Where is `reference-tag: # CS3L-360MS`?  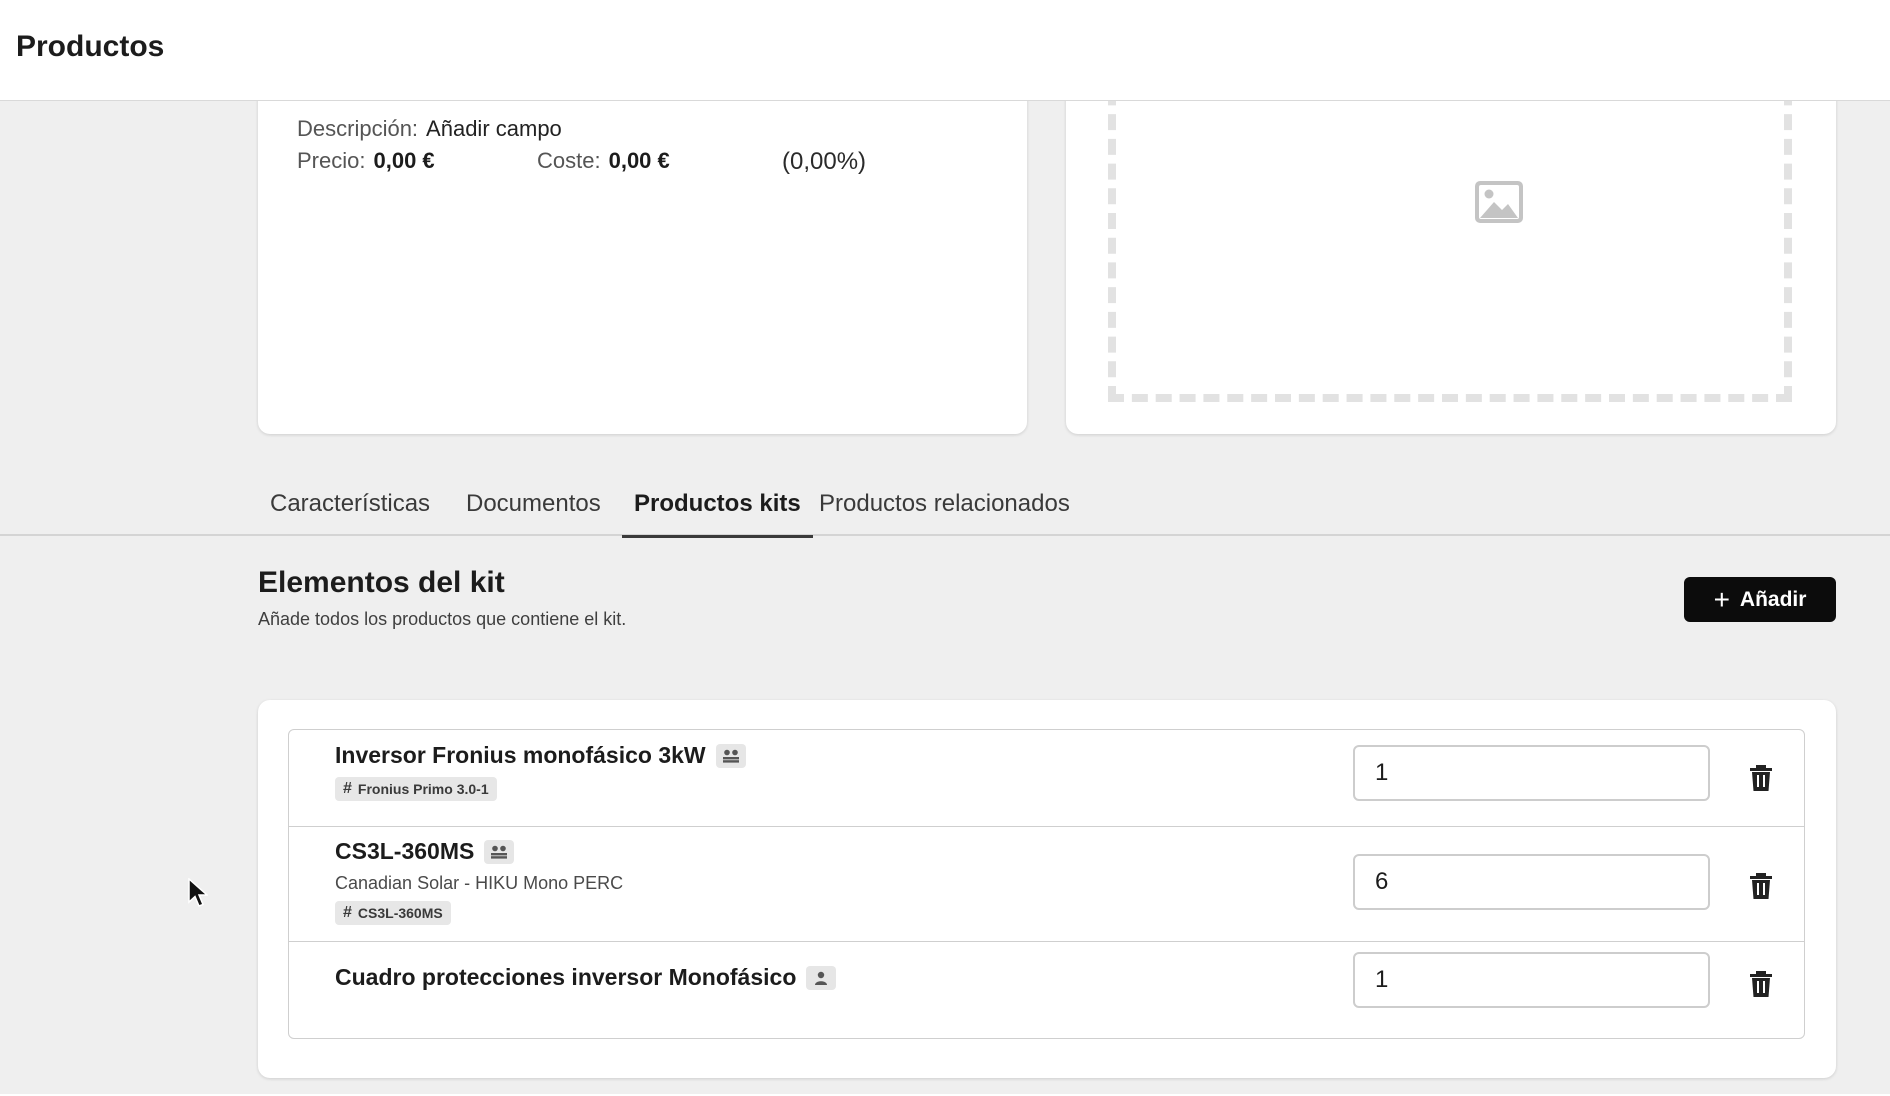 reference-tag: # CS3L-360MS is located at coordinates (393, 913).